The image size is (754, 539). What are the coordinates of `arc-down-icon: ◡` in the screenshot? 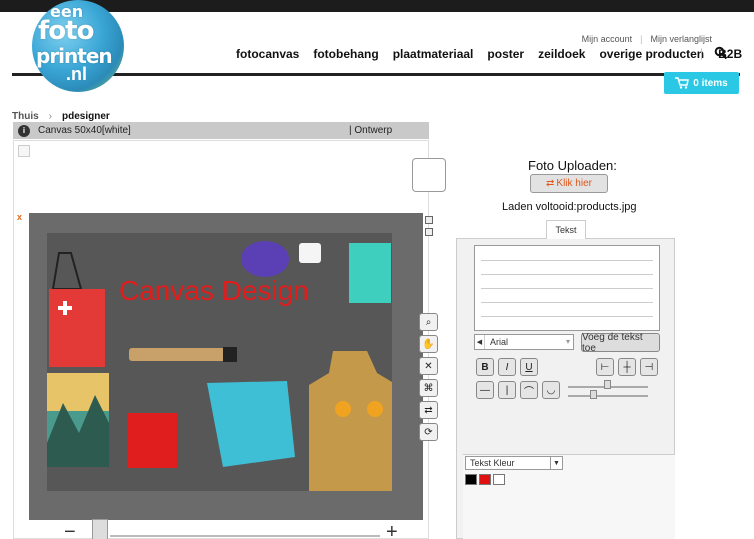 It's located at (551, 390).